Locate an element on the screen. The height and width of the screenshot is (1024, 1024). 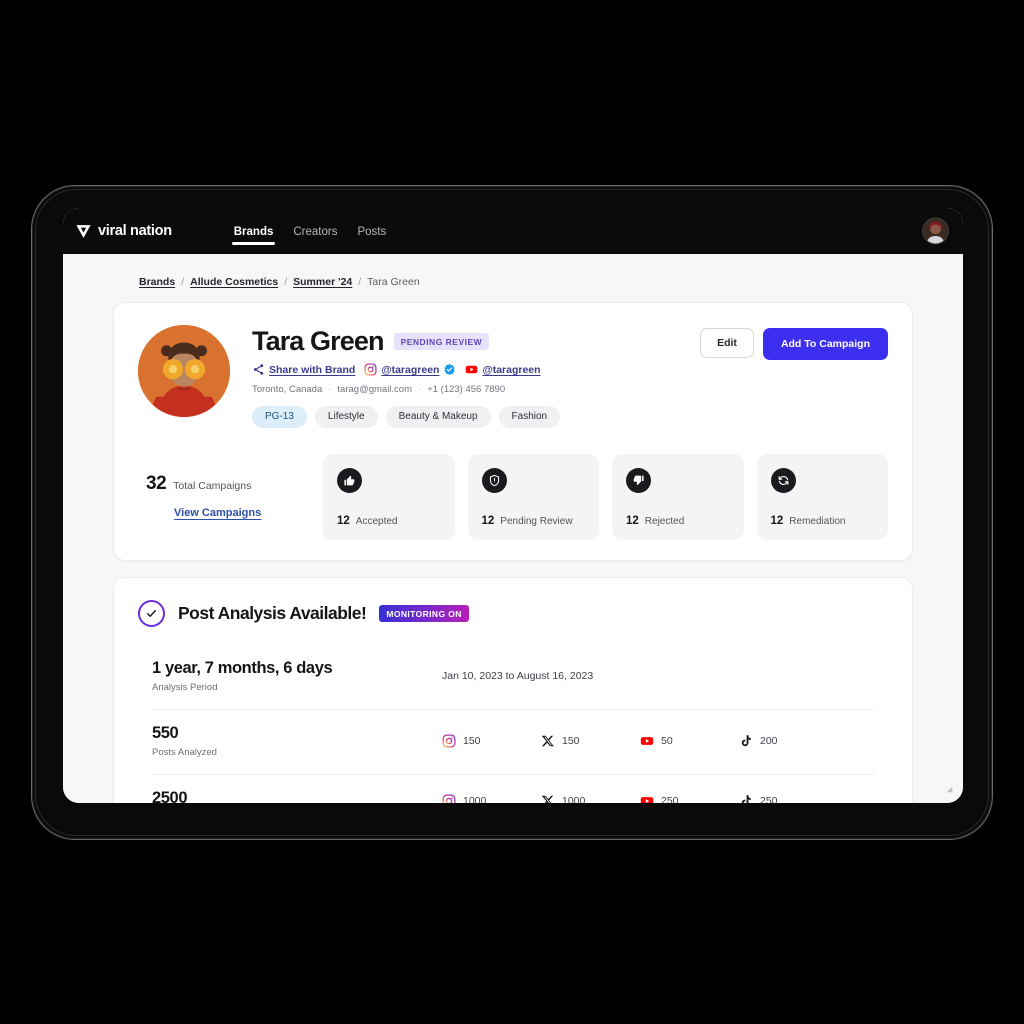
instagram-handle-label: @taragreen is located at coordinates (410, 369).